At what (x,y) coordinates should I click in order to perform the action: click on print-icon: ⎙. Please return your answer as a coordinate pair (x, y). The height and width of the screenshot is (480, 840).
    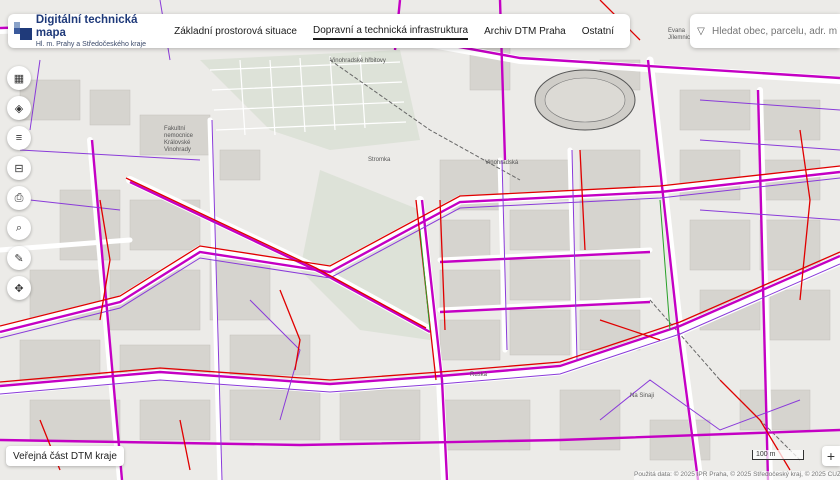
    Looking at the image, I should click on (19, 198).